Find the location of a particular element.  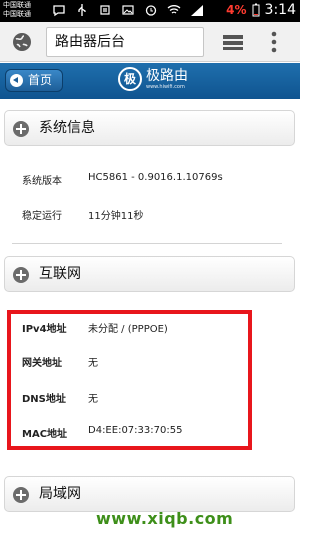

alarm-icon is located at coordinates (151, 10).